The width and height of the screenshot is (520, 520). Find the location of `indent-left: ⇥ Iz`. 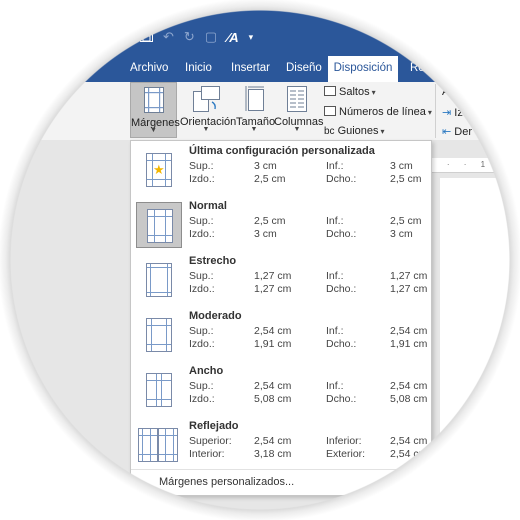

indent-left: ⇥ Iz is located at coordinates (452, 112).